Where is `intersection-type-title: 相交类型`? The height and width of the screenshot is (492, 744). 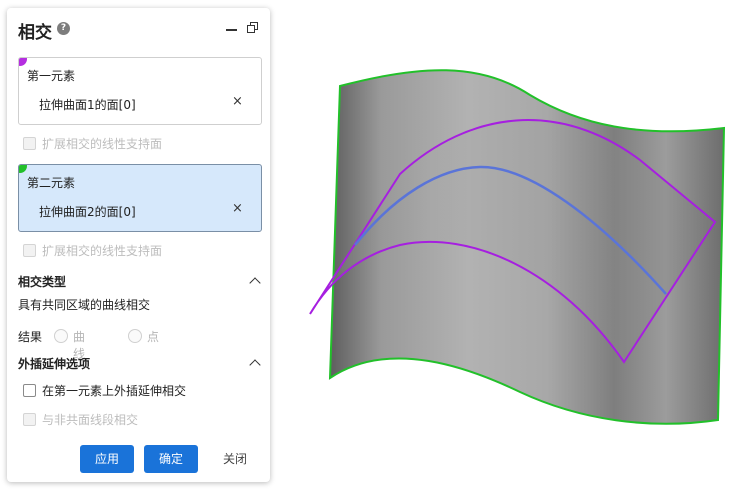 intersection-type-title: 相交类型 is located at coordinates (42, 282).